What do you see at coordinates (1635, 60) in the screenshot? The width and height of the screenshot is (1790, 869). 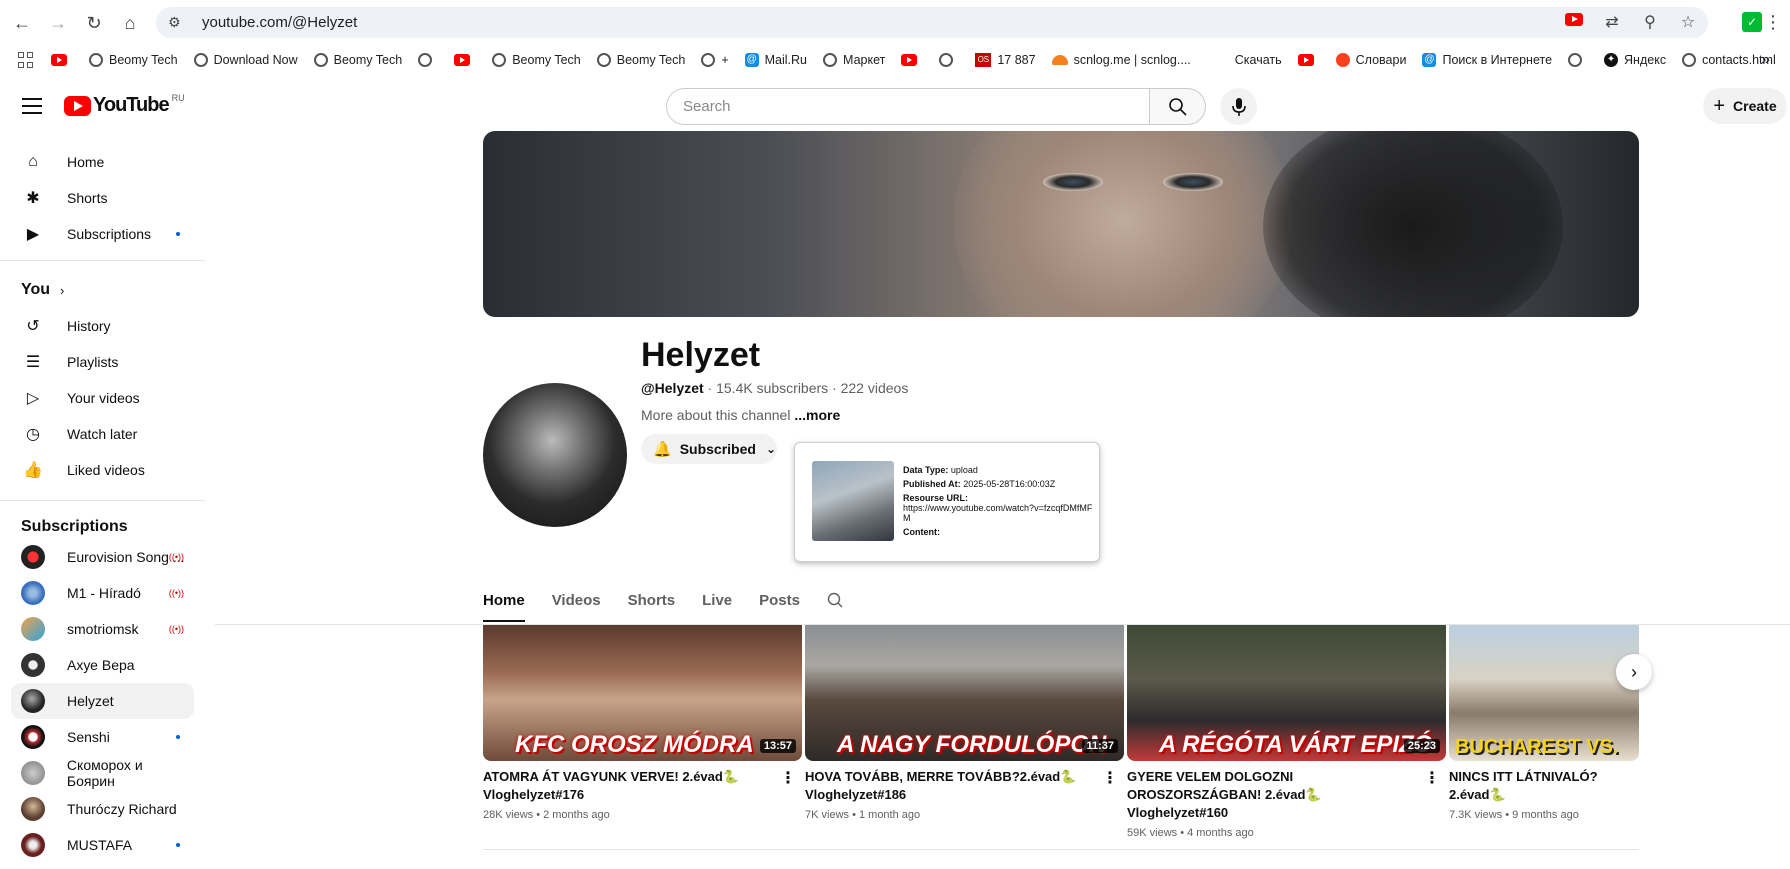 I see `bookmark: ✦ Яндекс` at bounding box center [1635, 60].